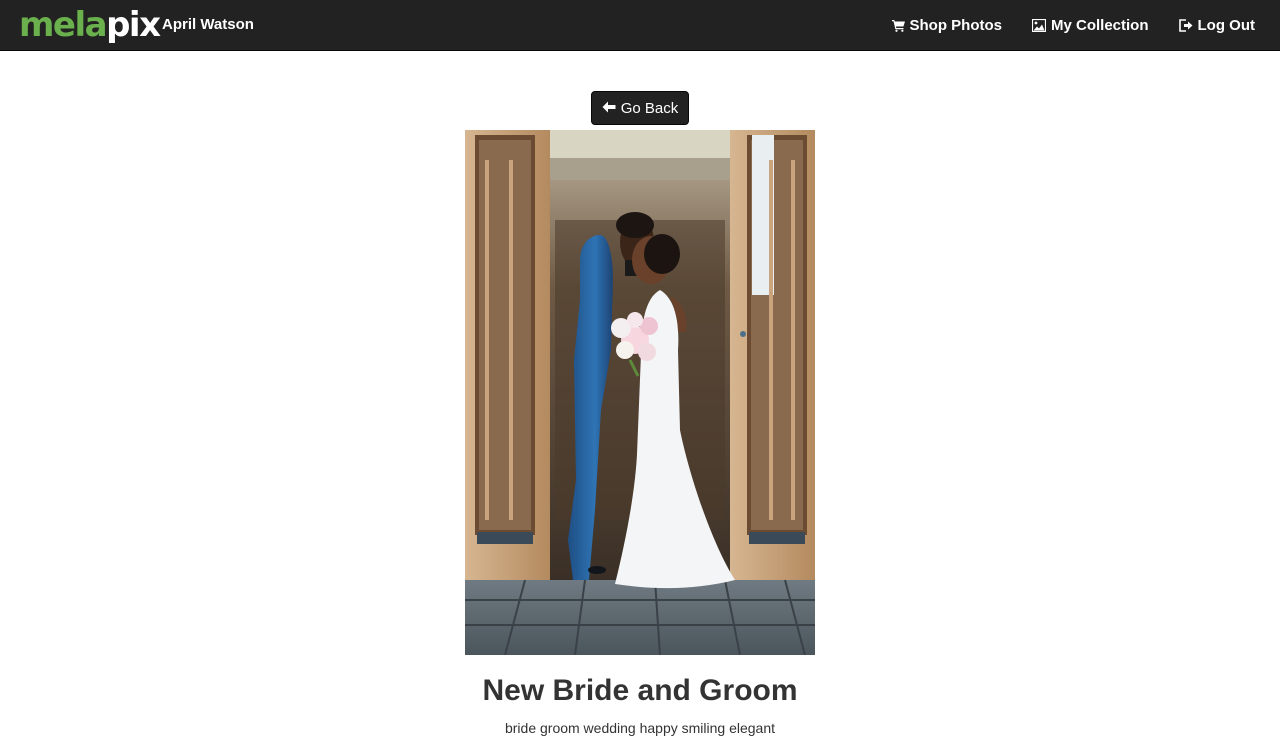  Describe the element at coordinates (956, 25) in the screenshot. I see `nav-shop-photos-label: Shop Photos` at that location.